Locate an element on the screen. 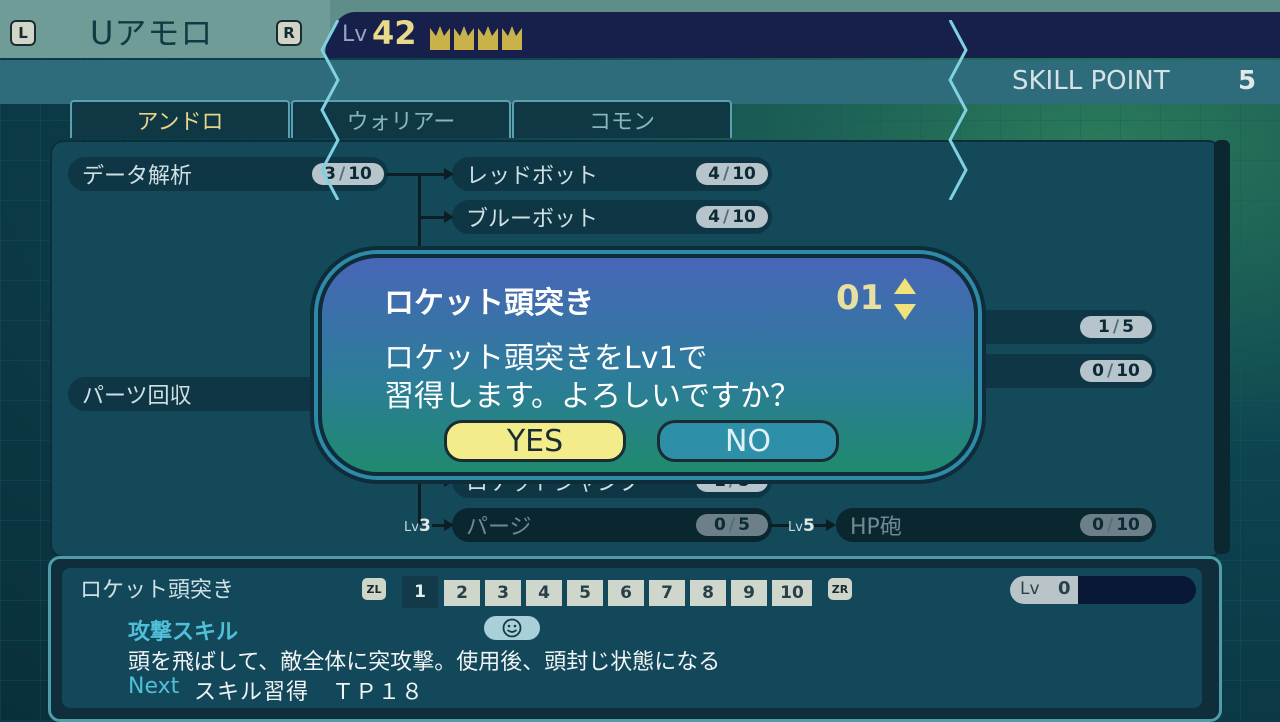 The width and height of the screenshot is (1280, 722). skill-node-hp-cannon: HP砲 0/10 is located at coordinates (996, 525).